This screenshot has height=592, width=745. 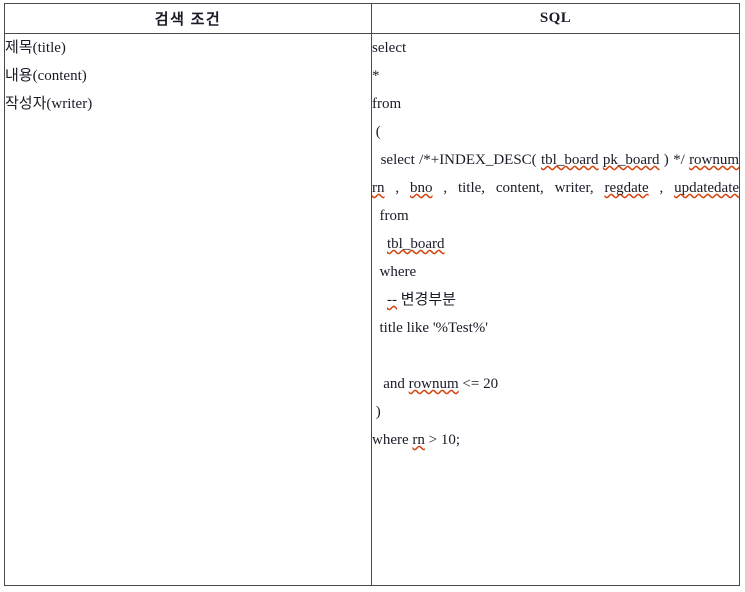 What do you see at coordinates (49, 104) in the screenshot?
I see `condition-item-writer: 작성자(writer)` at bounding box center [49, 104].